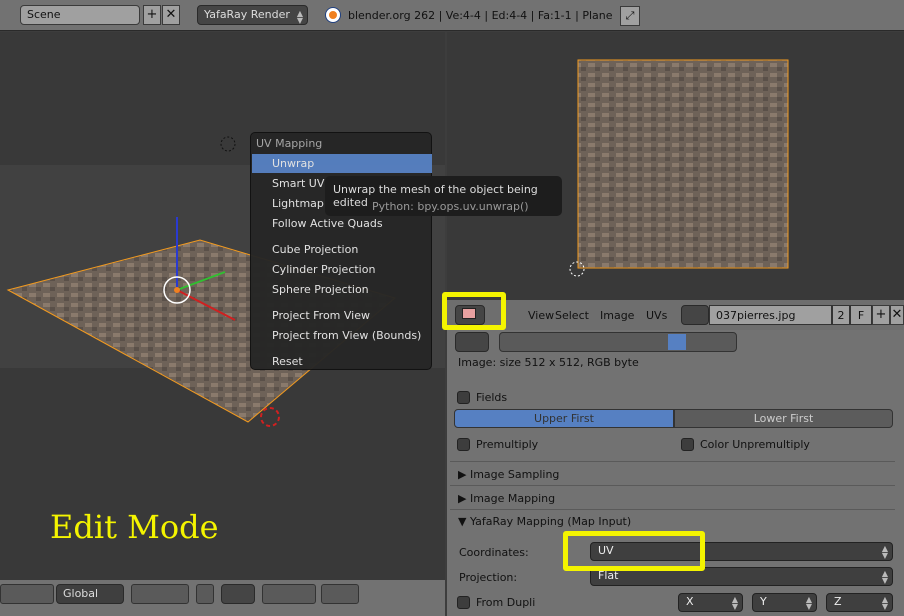  What do you see at coordinates (755, 444) in the screenshot?
I see `color-unpremultiply-label: Color Unpremultiply` at bounding box center [755, 444].